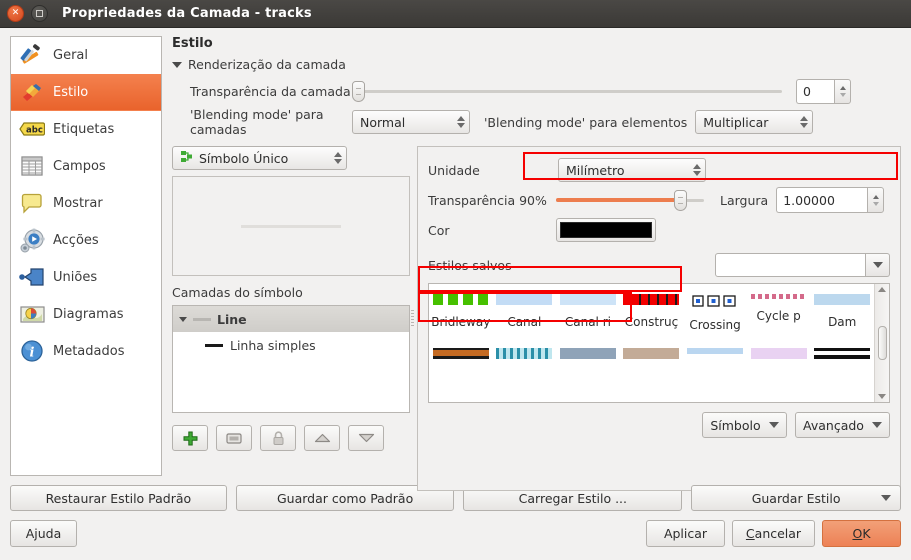  What do you see at coordinates (460, 299) in the screenshot?
I see `swatch-bridleway` at bounding box center [460, 299].